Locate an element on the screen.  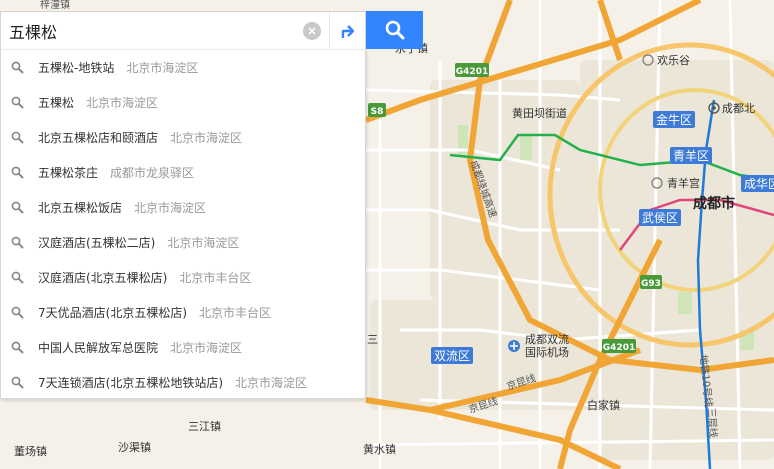
suggestion-name: 北京五棵松饭店 is located at coordinates (80, 208).